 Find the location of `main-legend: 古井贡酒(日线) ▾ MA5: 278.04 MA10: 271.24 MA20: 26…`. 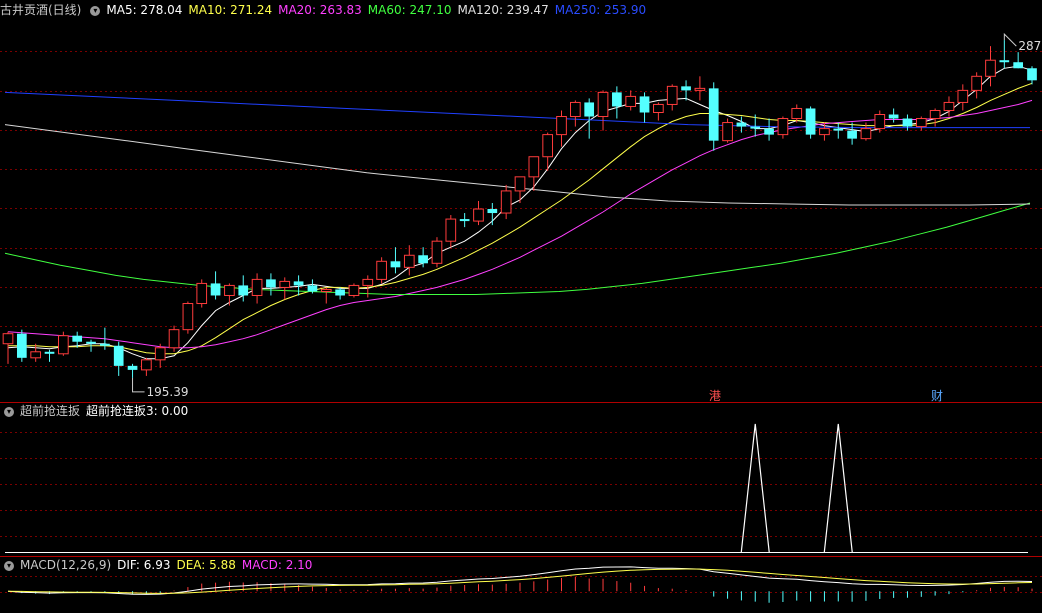

main-legend: 古井贡酒(日线) ▾ MA5: 278.04 MA10: 271.24 MA20: 26… is located at coordinates (326, 10).